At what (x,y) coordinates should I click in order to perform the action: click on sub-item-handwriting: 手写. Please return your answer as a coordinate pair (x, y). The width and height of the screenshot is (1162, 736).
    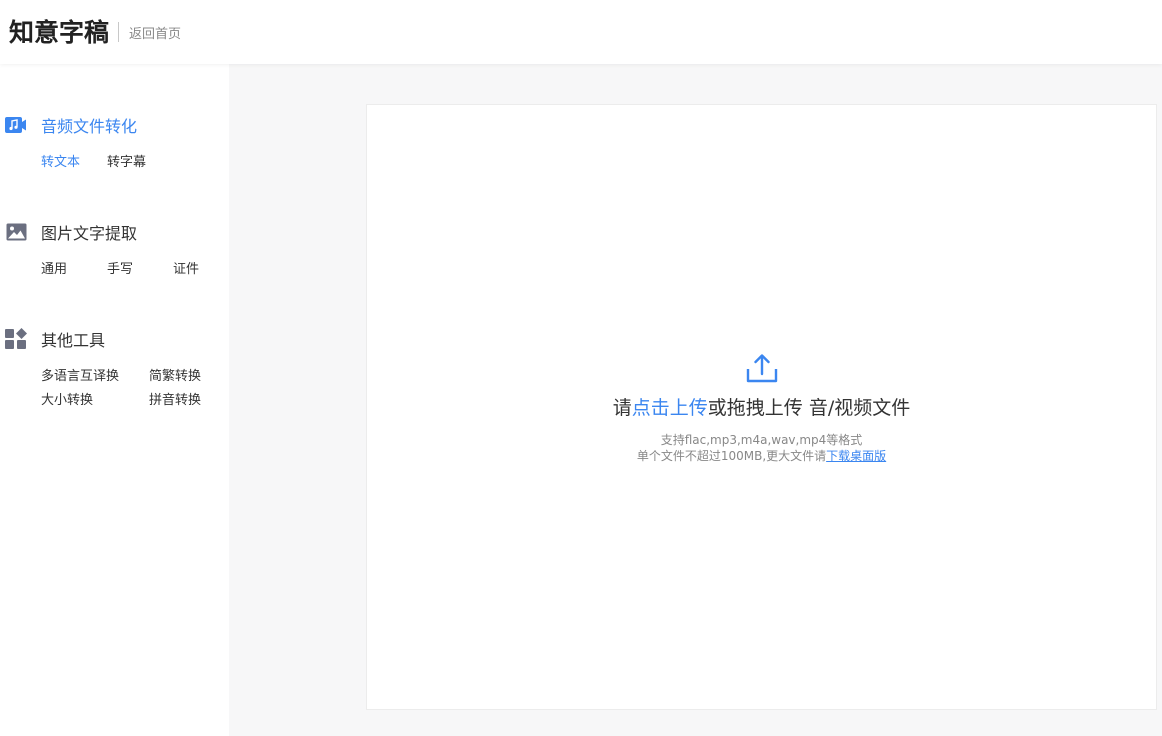
    Looking at the image, I should click on (140, 267).